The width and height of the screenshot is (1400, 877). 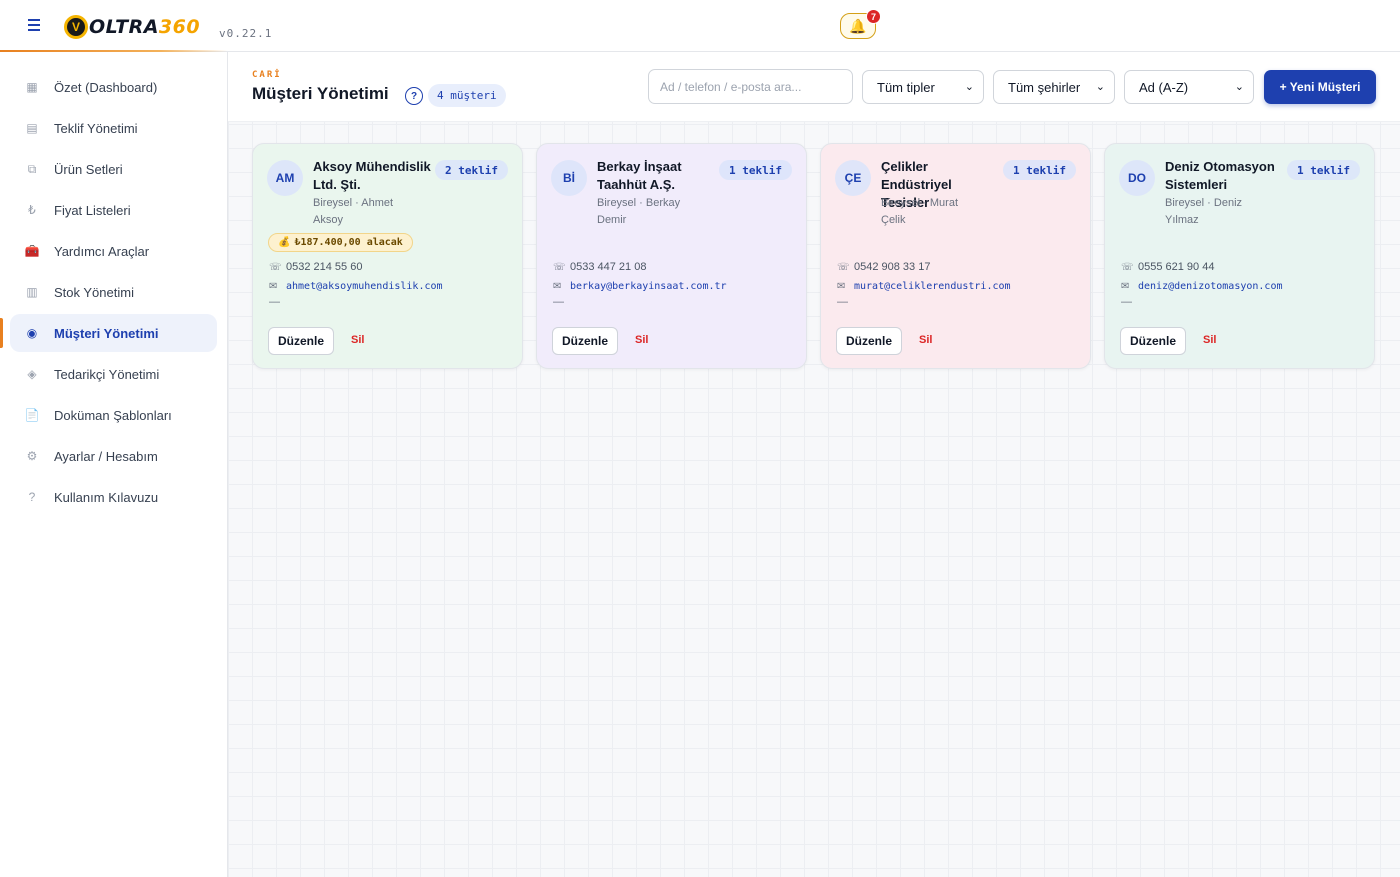 I want to click on city-filter-select: Tüm şehirler ⌄, so click(x=1054, y=87).